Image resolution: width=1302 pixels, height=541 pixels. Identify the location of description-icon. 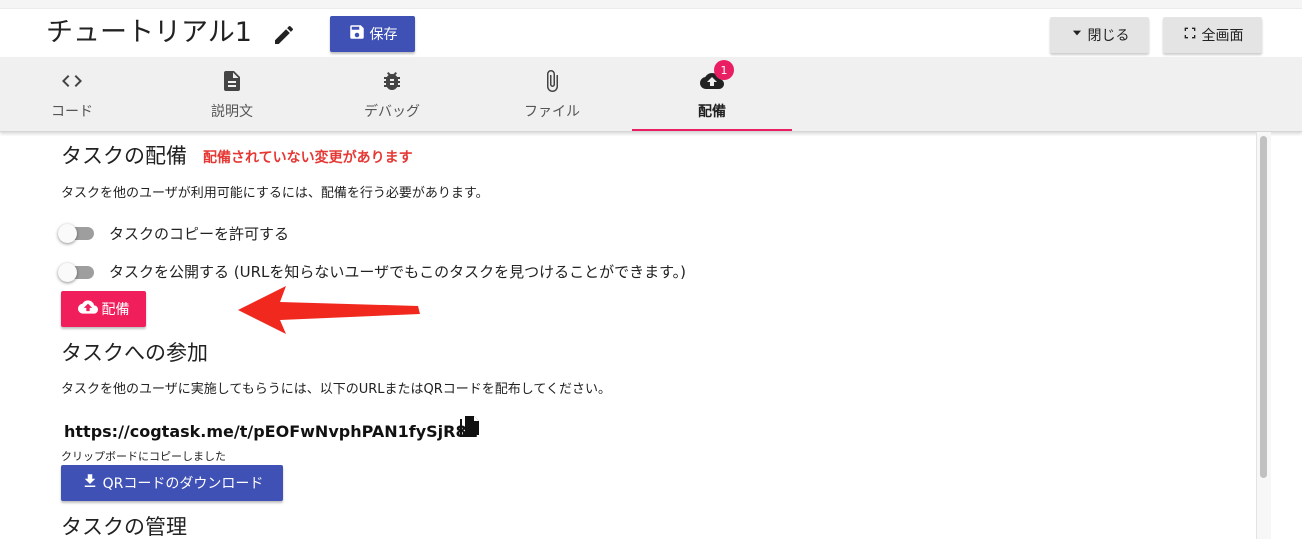
(232, 81).